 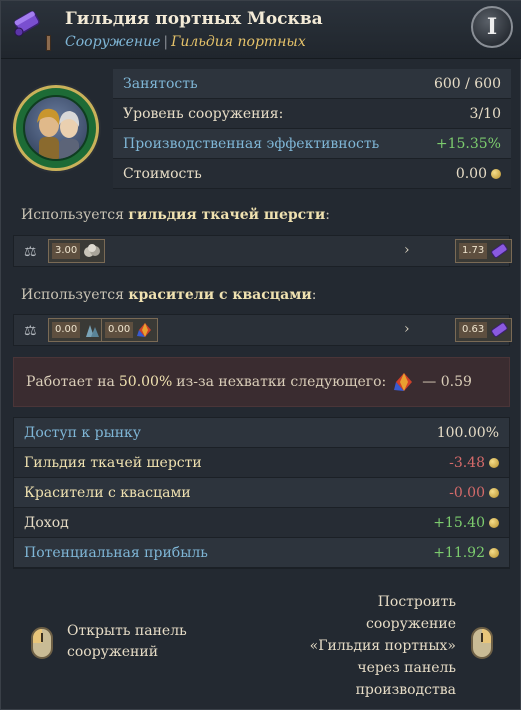 What do you see at coordinates (410, 624) in the screenshot?
I see `hint-line: сооружение` at bounding box center [410, 624].